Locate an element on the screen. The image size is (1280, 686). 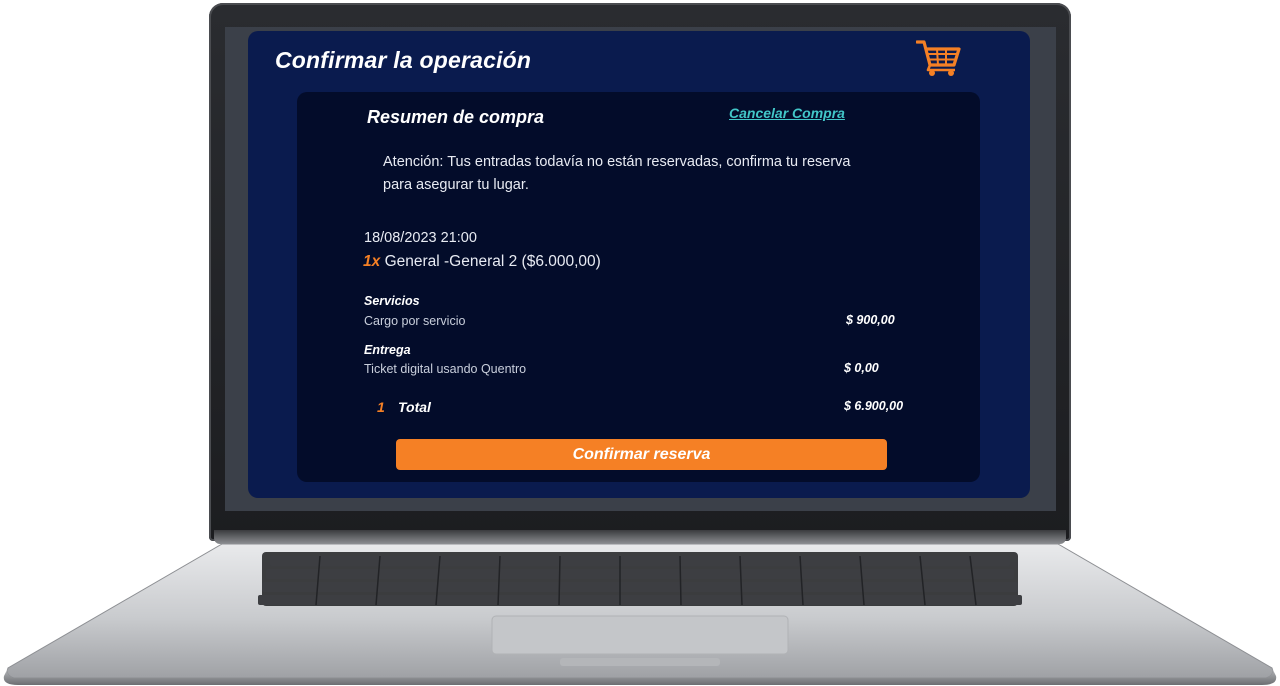
total-count: 1 is located at coordinates (381, 407).